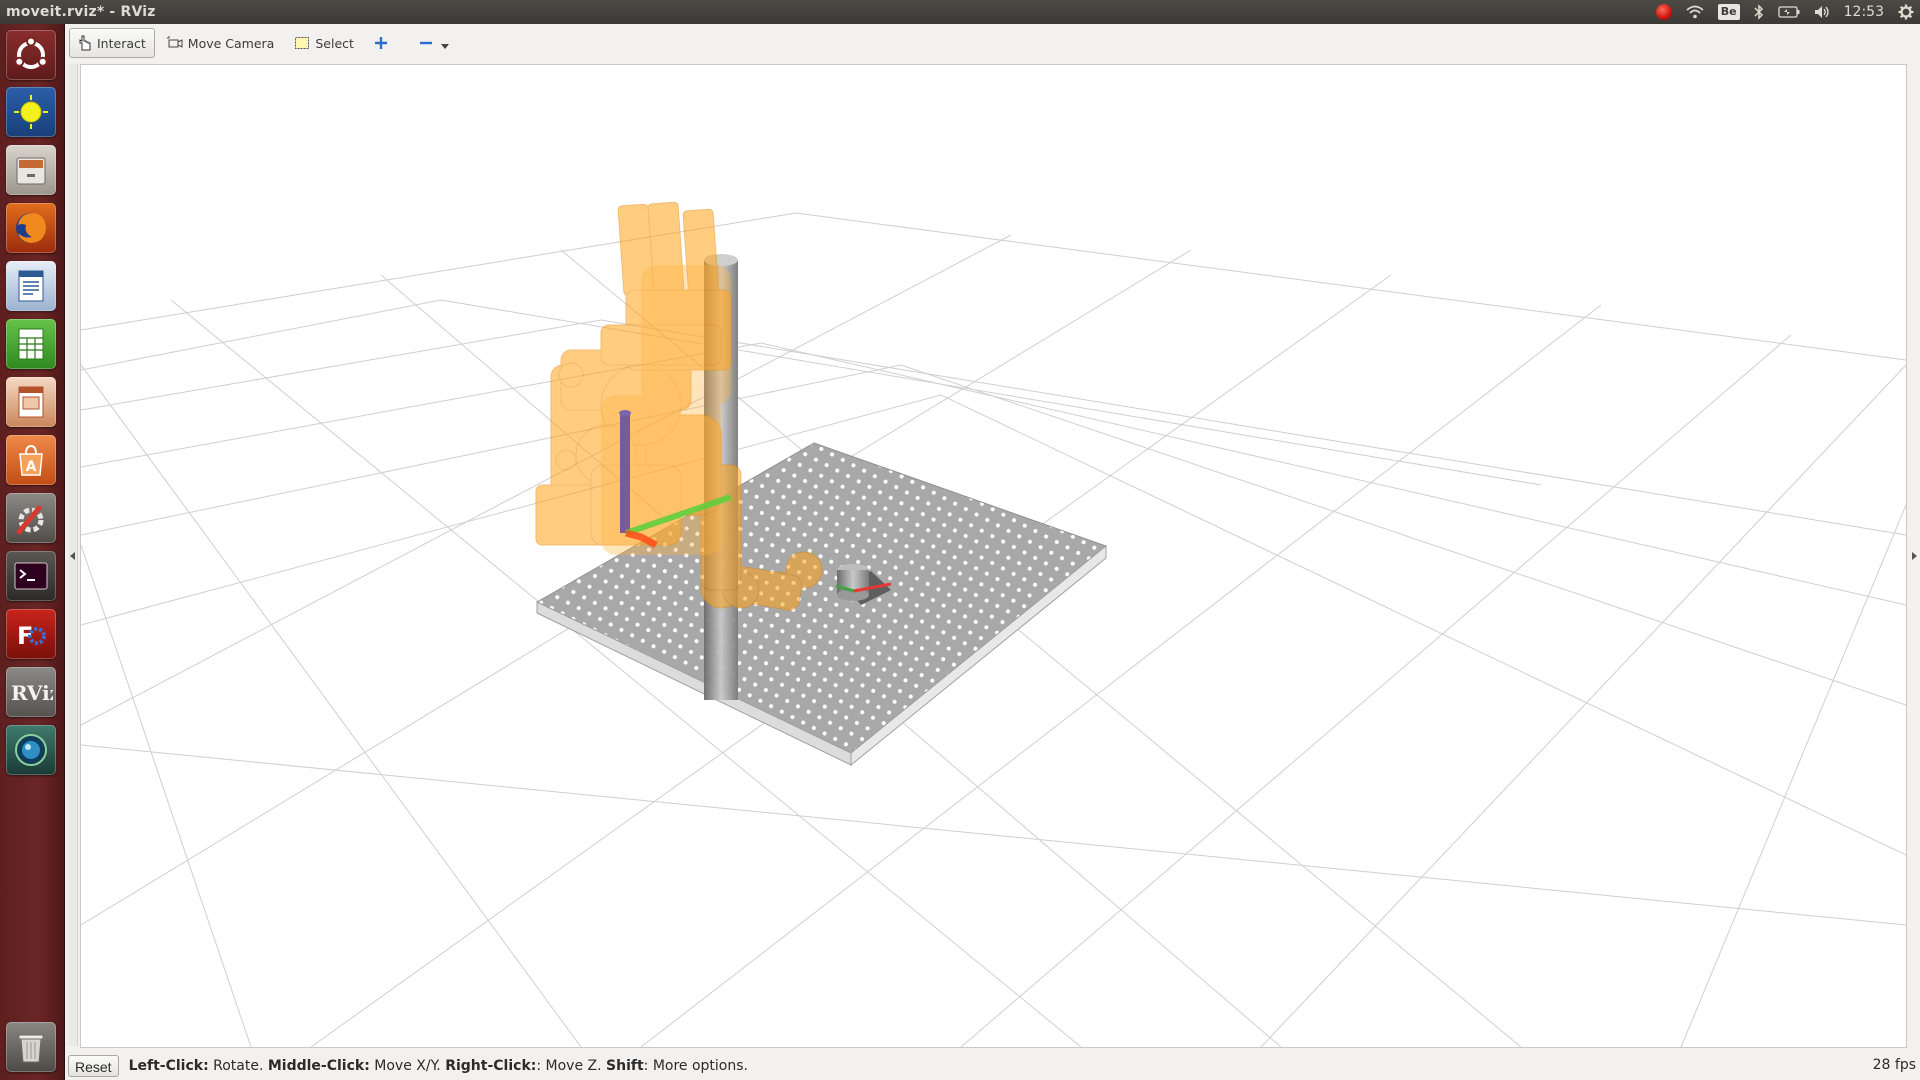 Image resolution: width=1920 pixels, height=1080 pixels. What do you see at coordinates (1864, 12) in the screenshot?
I see `clock: 12:53` at bounding box center [1864, 12].